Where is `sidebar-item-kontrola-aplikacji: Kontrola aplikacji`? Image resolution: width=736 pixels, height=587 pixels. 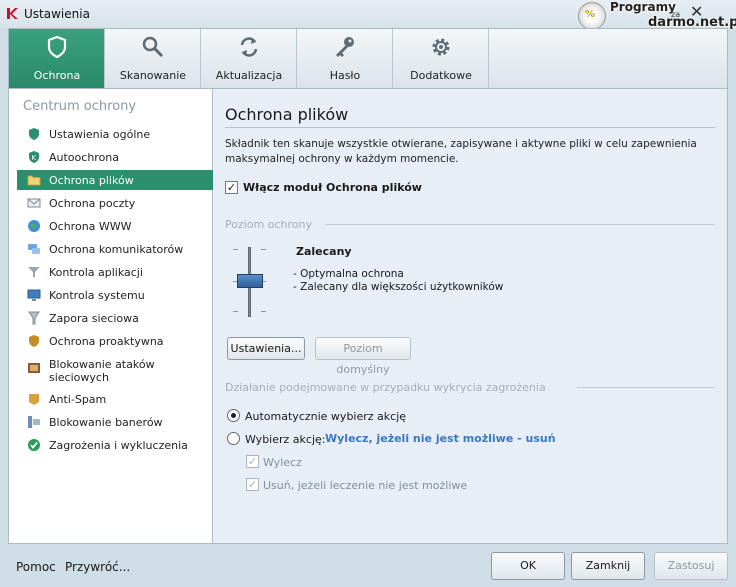
sidebar-item-kontrola-aplikacji: Kontrola aplikacji is located at coordinates (115, 272).